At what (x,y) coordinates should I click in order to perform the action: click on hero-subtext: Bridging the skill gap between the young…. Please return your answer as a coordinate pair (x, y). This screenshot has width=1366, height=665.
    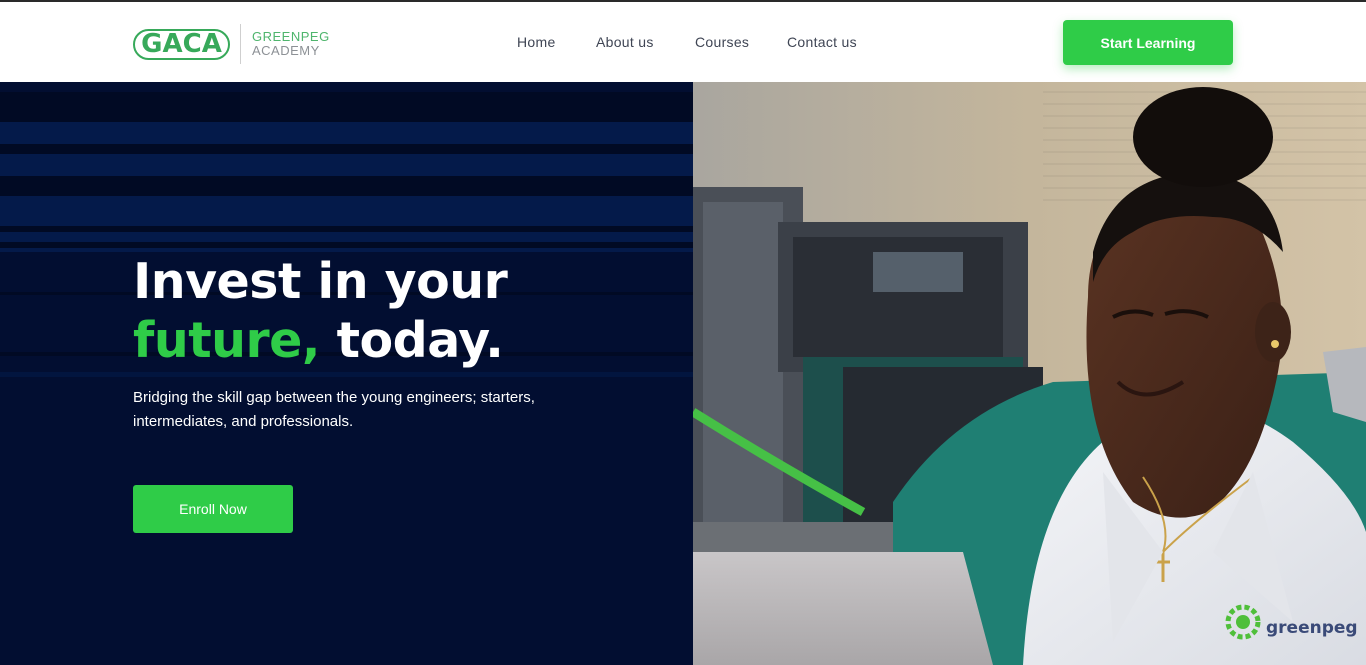
    Looking at the image, I should click on (334, 409).